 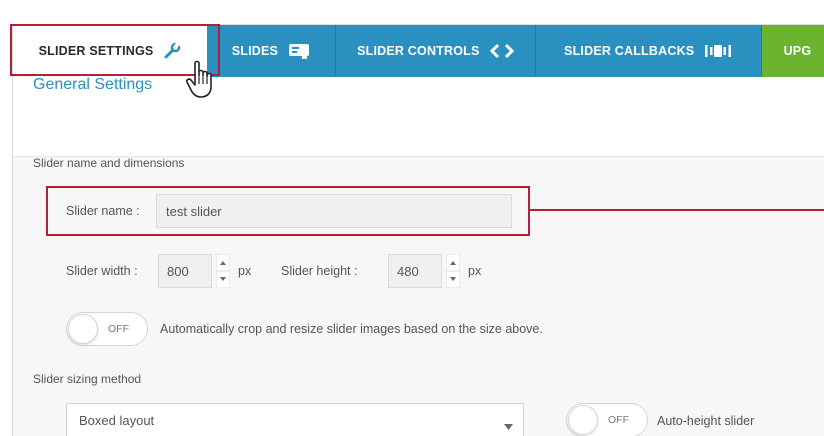 I want to click on slider-name-input: test slider, so click(x=334, y=211).